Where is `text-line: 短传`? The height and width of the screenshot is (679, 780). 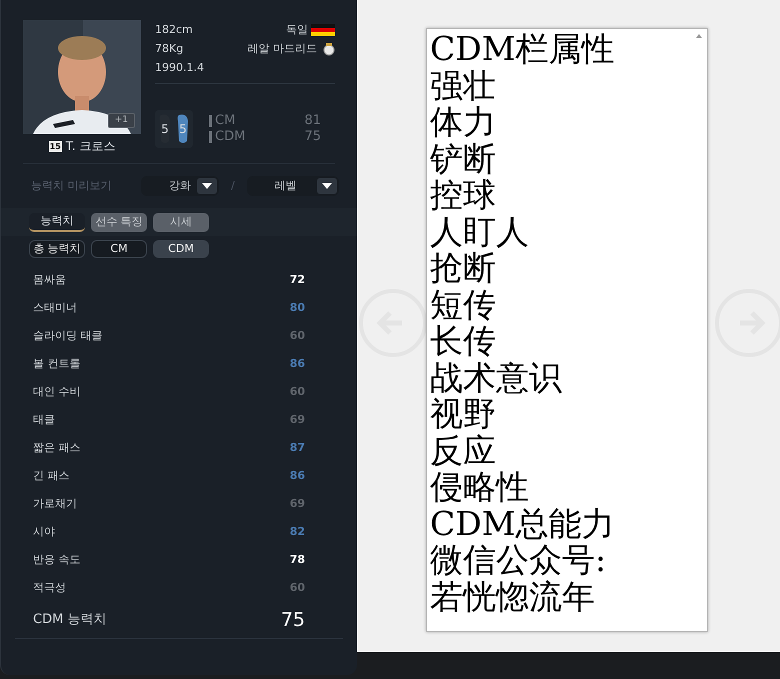 text-line: 短传 is located at coordinates (463, 304).